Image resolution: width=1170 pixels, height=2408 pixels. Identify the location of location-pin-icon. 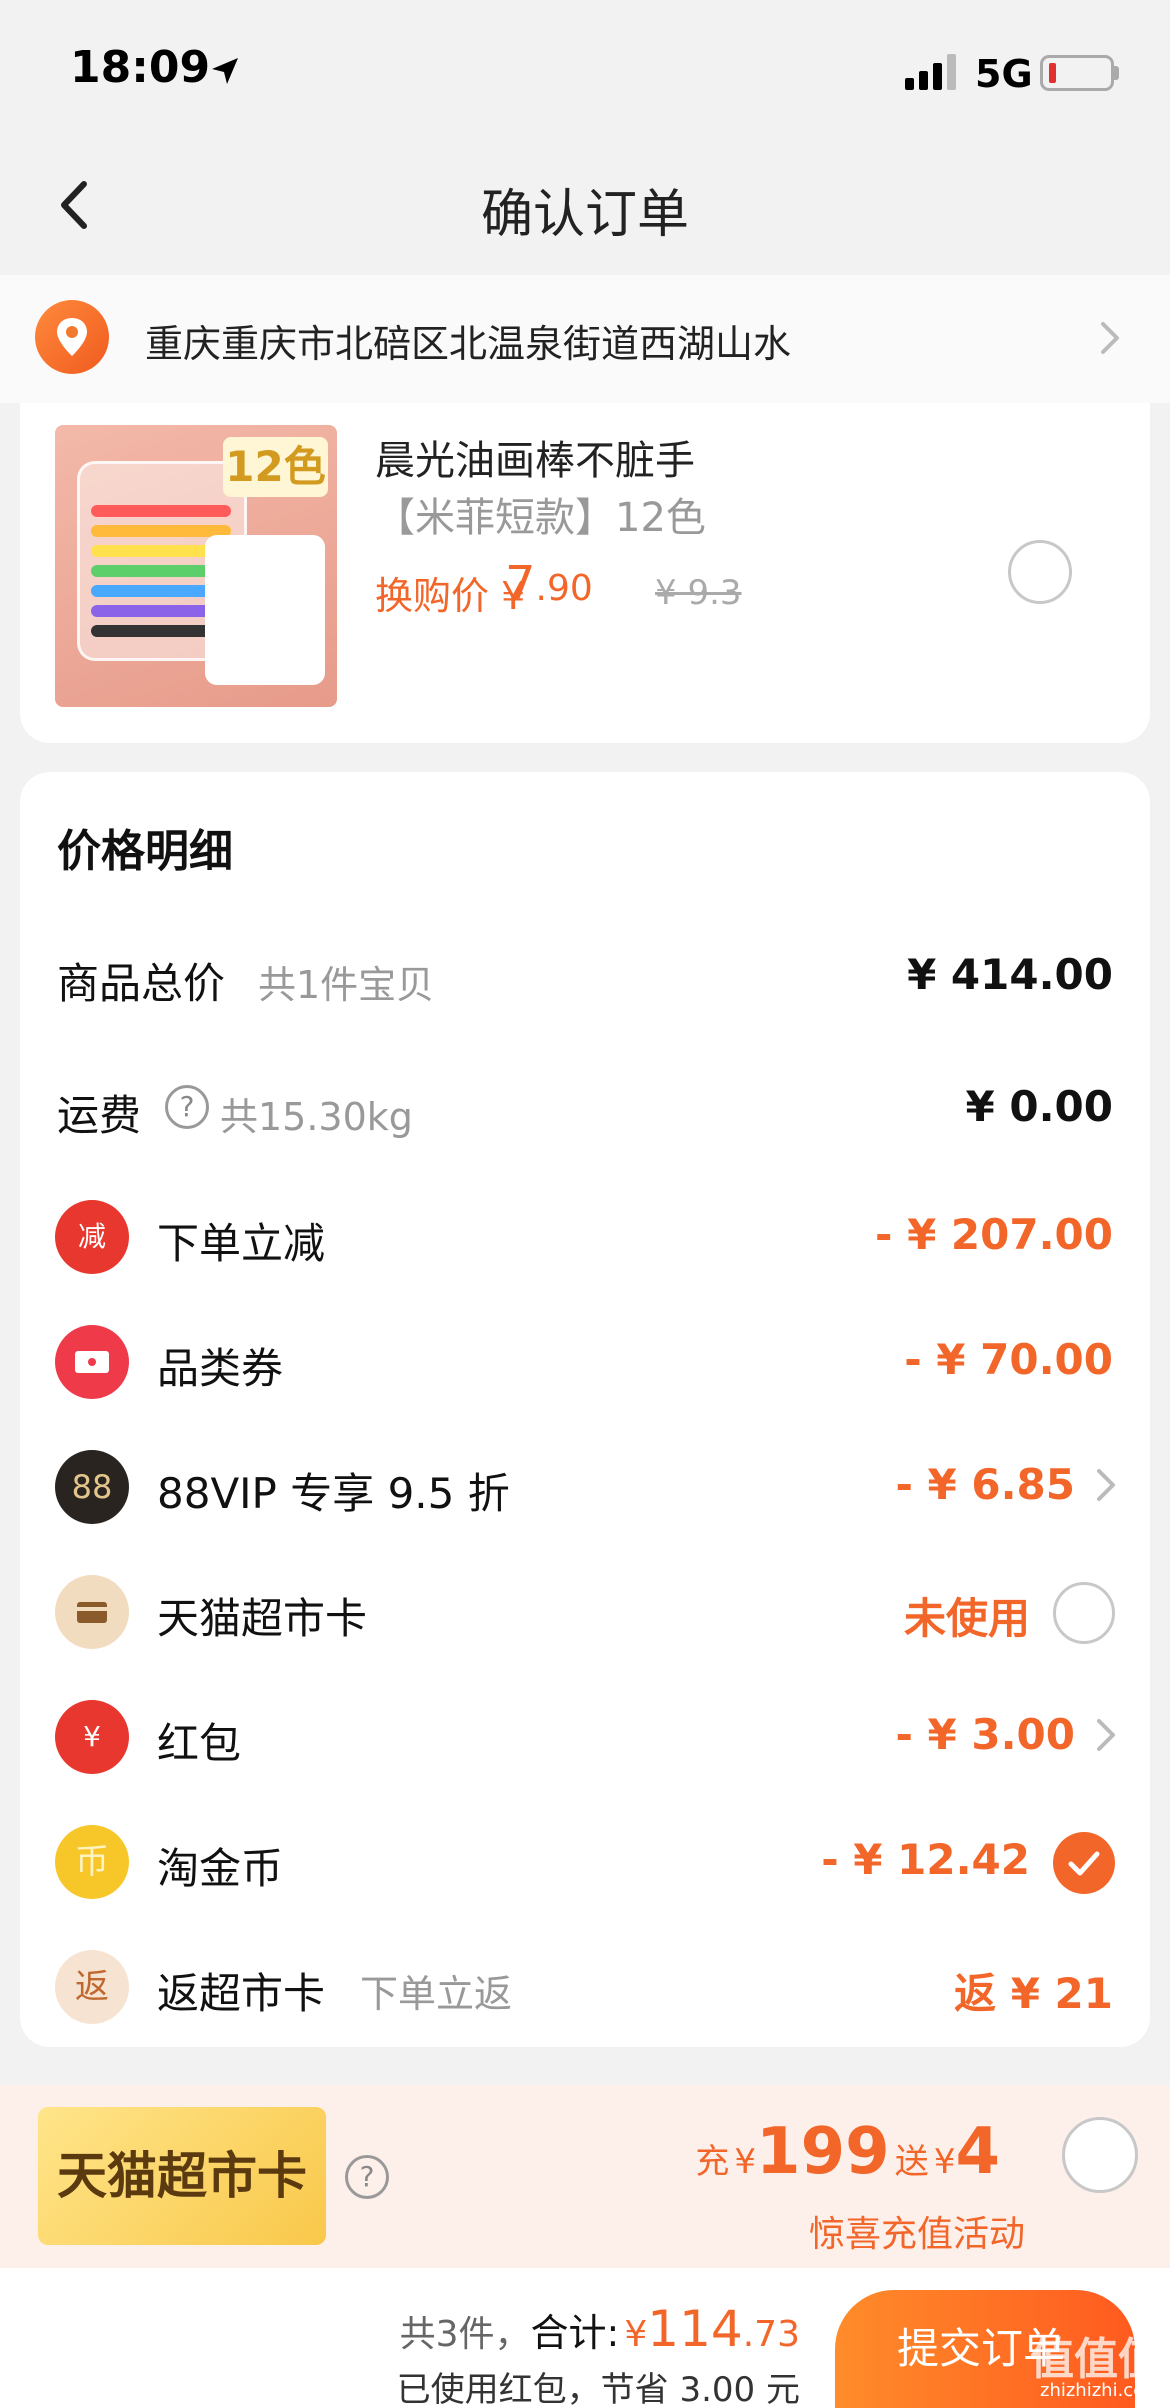
(72, 337).